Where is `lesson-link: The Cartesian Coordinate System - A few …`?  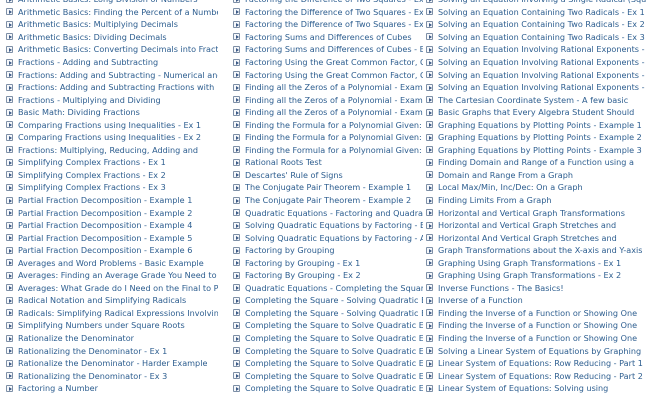
lesson-link: The Cartesian Coordinate System - A few … is located at coordinates (536, 99).